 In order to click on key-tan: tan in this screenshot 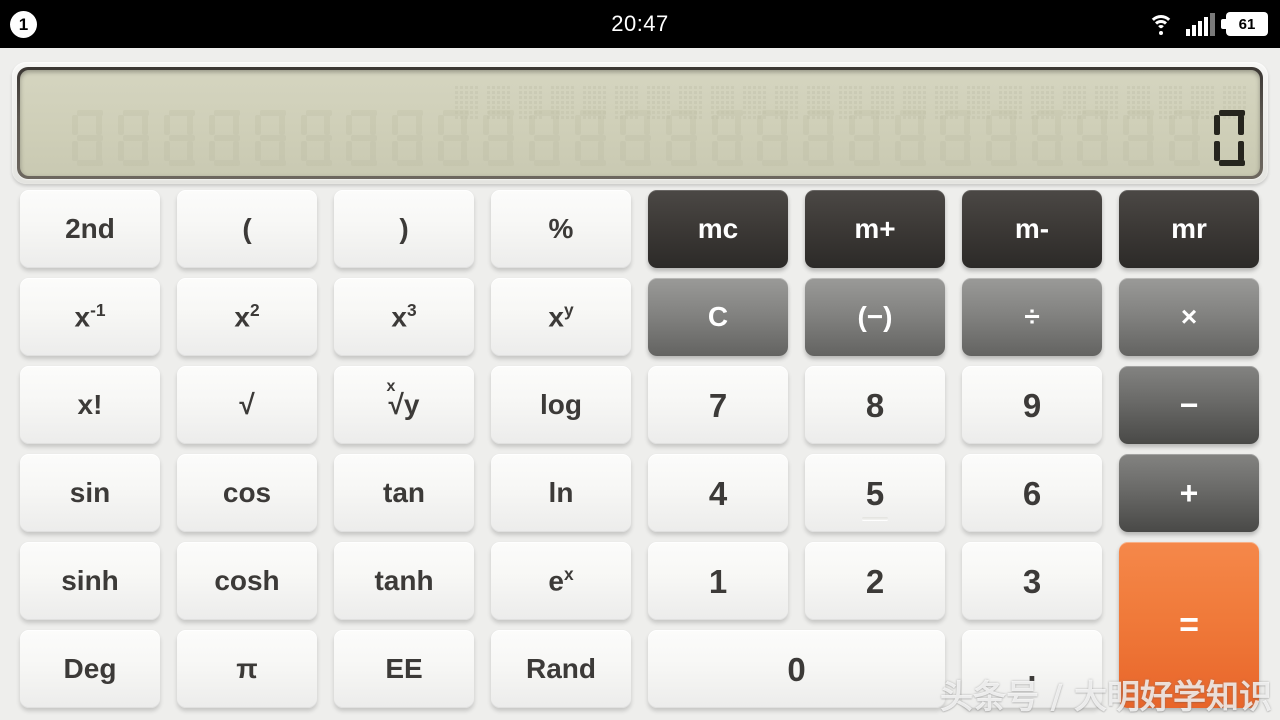, I will do `click(404, 493)`.